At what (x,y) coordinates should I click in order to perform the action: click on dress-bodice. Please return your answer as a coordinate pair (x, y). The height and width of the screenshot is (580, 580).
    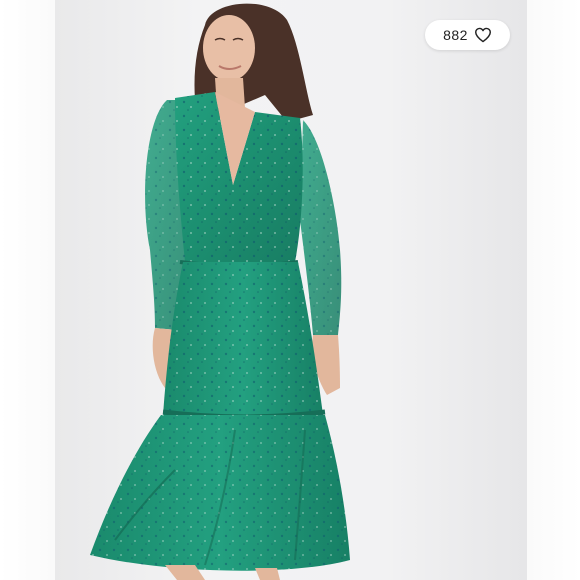
    Looking at the image, I should click on (239, 180).